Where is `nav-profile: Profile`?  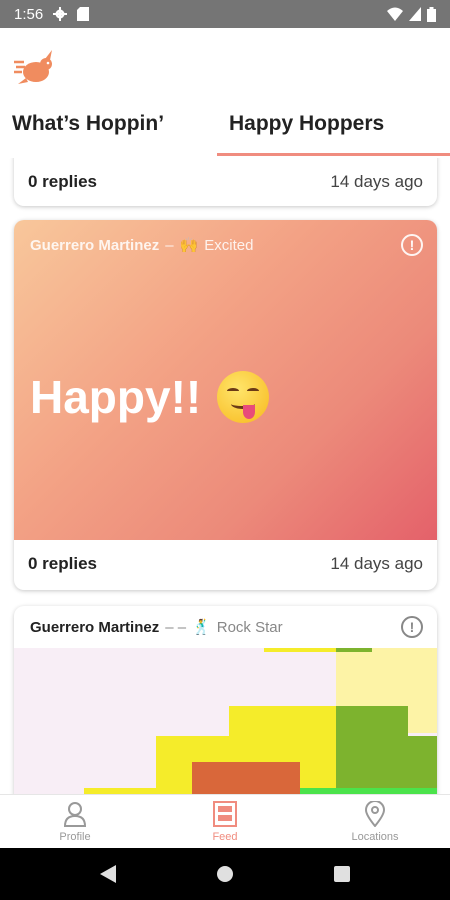
nav-profile: Profile is located at coordinates (75, 821).